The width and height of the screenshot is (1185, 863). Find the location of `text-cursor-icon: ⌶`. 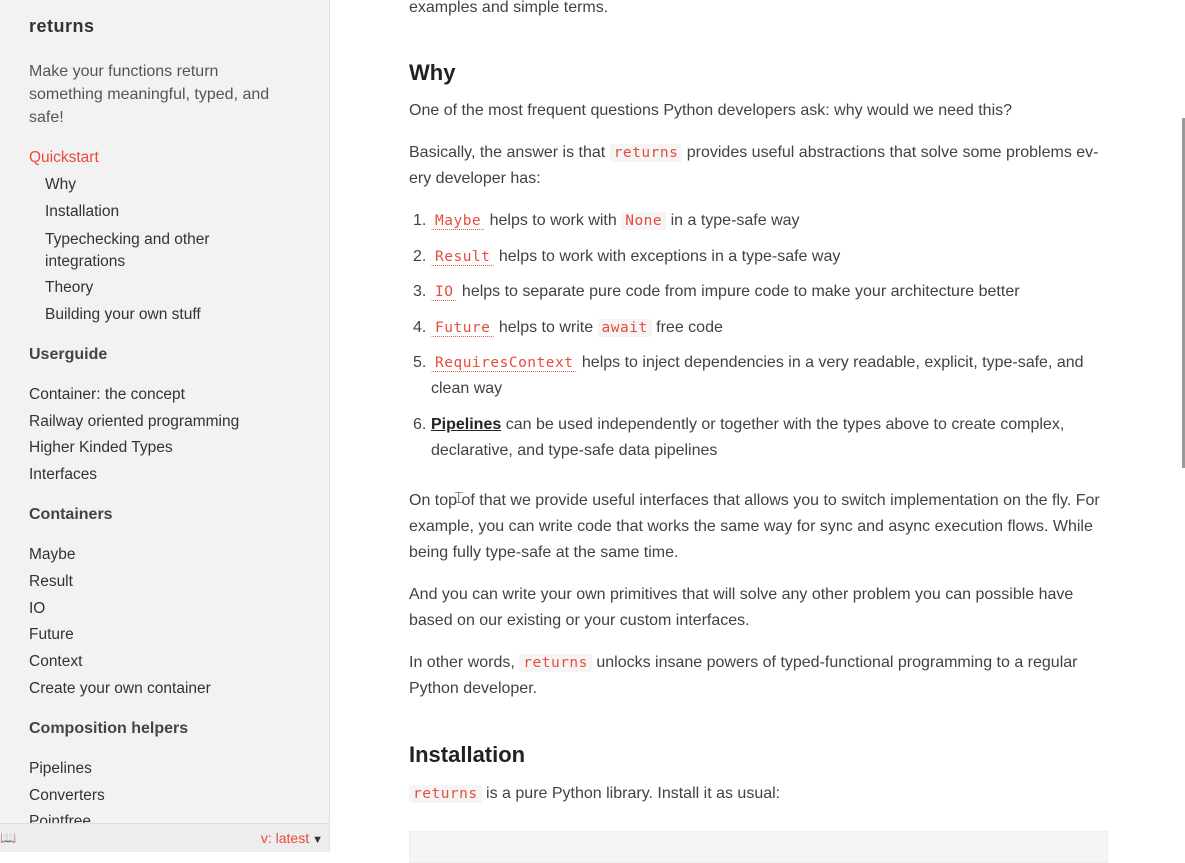

text-cursor-icon: ⌶ is located at coordinates (459, 498).